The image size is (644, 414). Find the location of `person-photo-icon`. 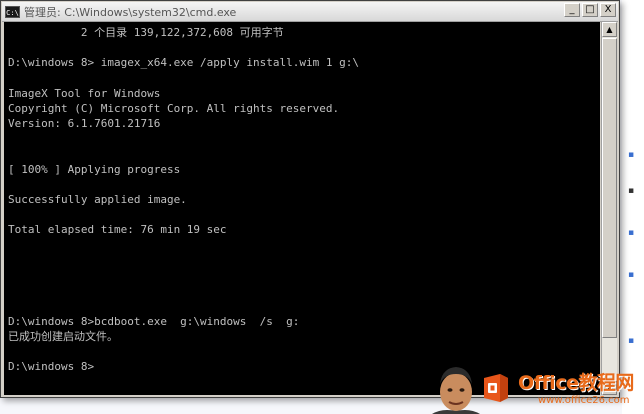

person-photo-icon is located at coordinates (456, 390).